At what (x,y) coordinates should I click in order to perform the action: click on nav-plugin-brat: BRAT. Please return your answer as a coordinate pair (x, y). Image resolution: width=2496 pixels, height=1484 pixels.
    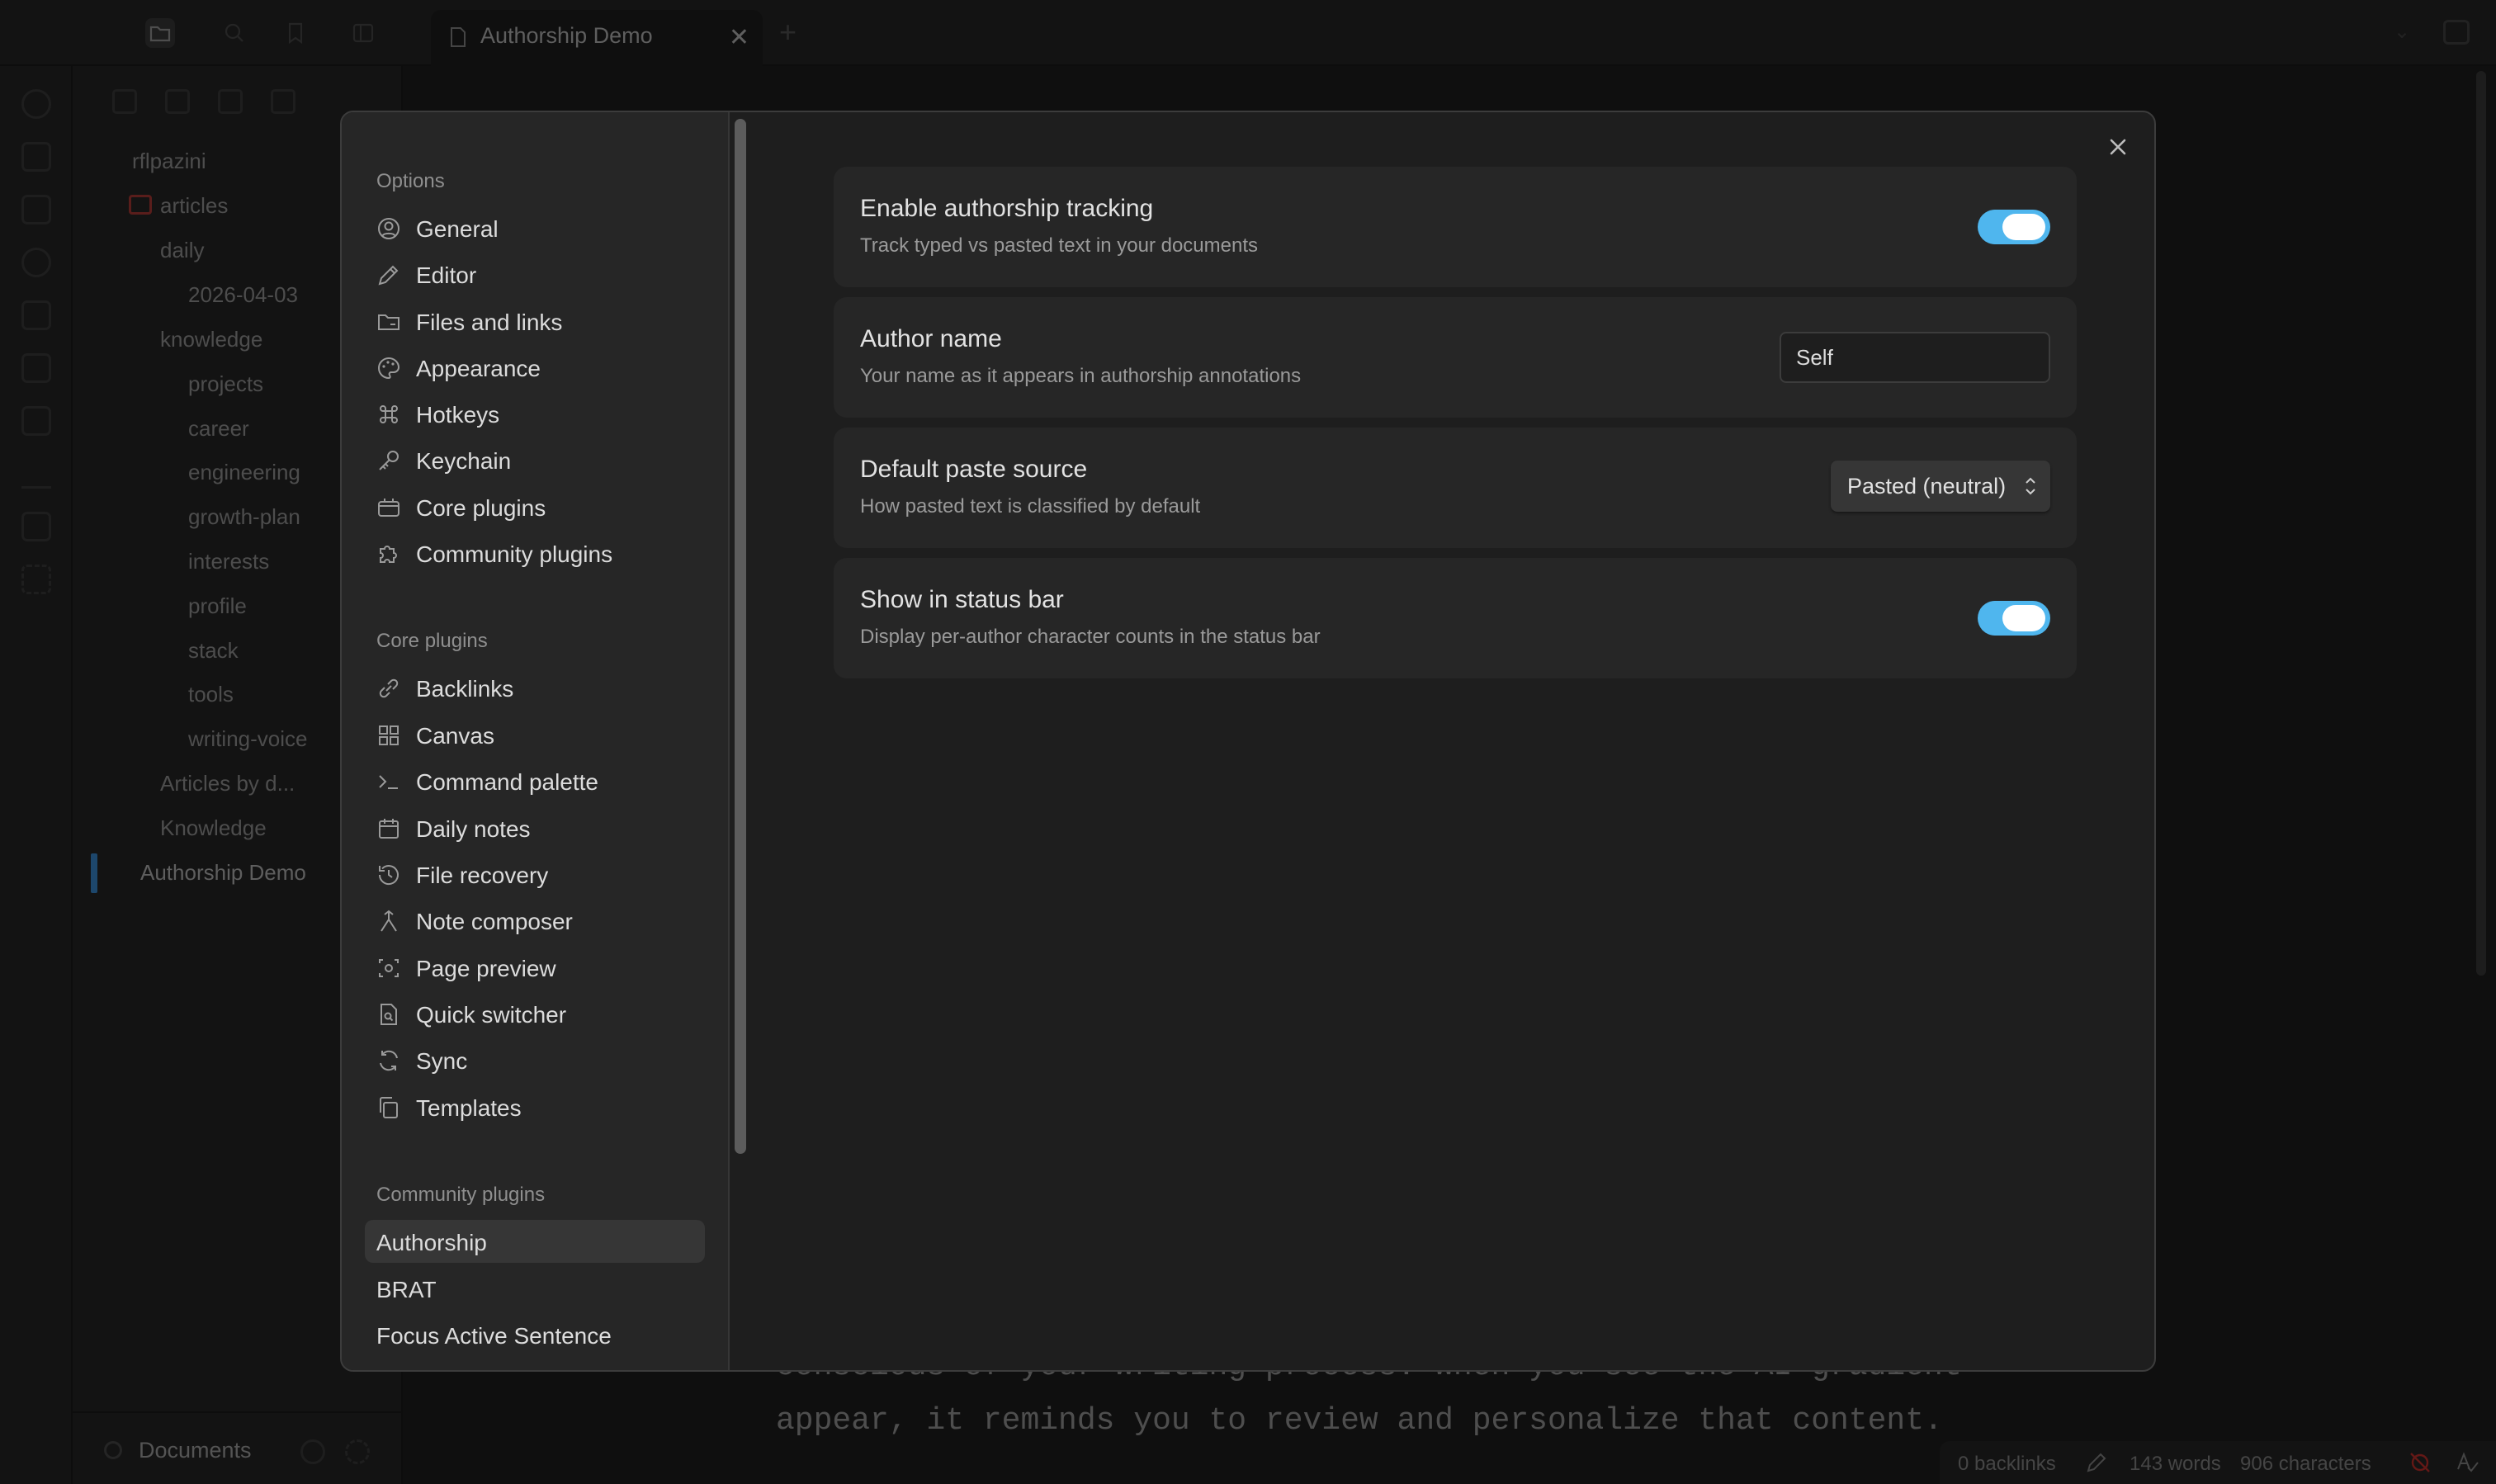
    Looking at the image, I should click on (535, 1288).